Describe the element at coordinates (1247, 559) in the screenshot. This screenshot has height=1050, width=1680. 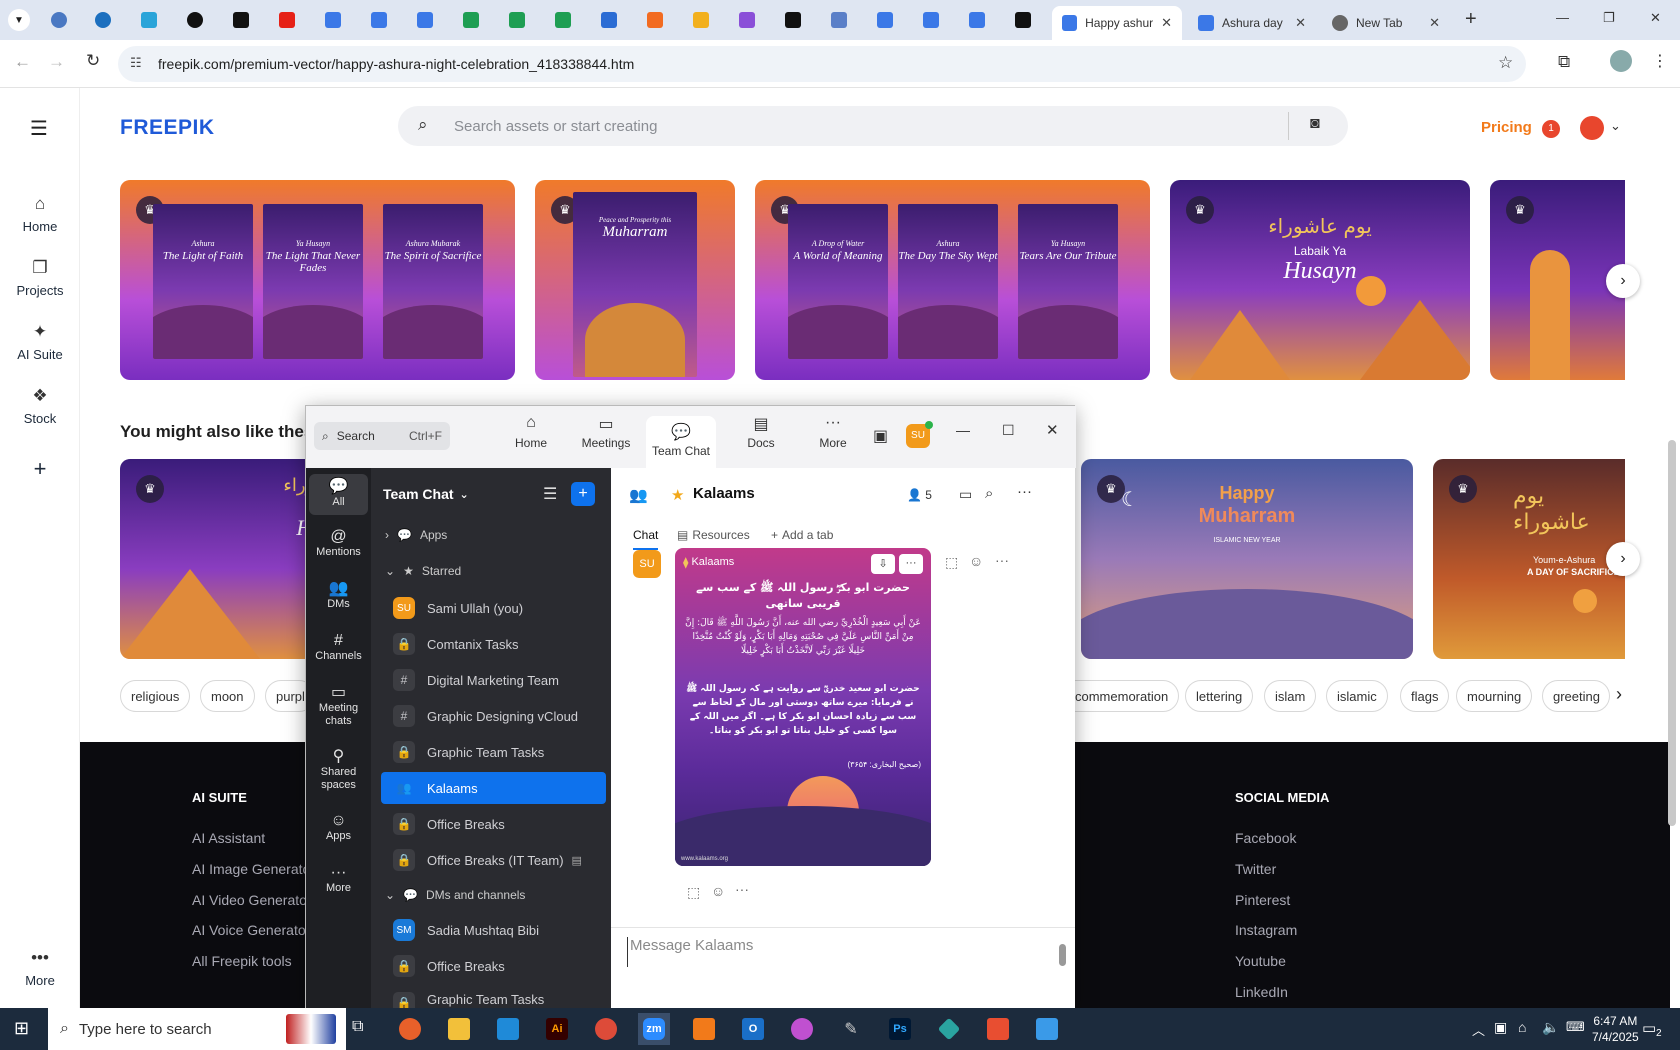
I see `asset-card: ♛ ☾ Happy Muharram ISLAMIC NEW YEAR` at that location.